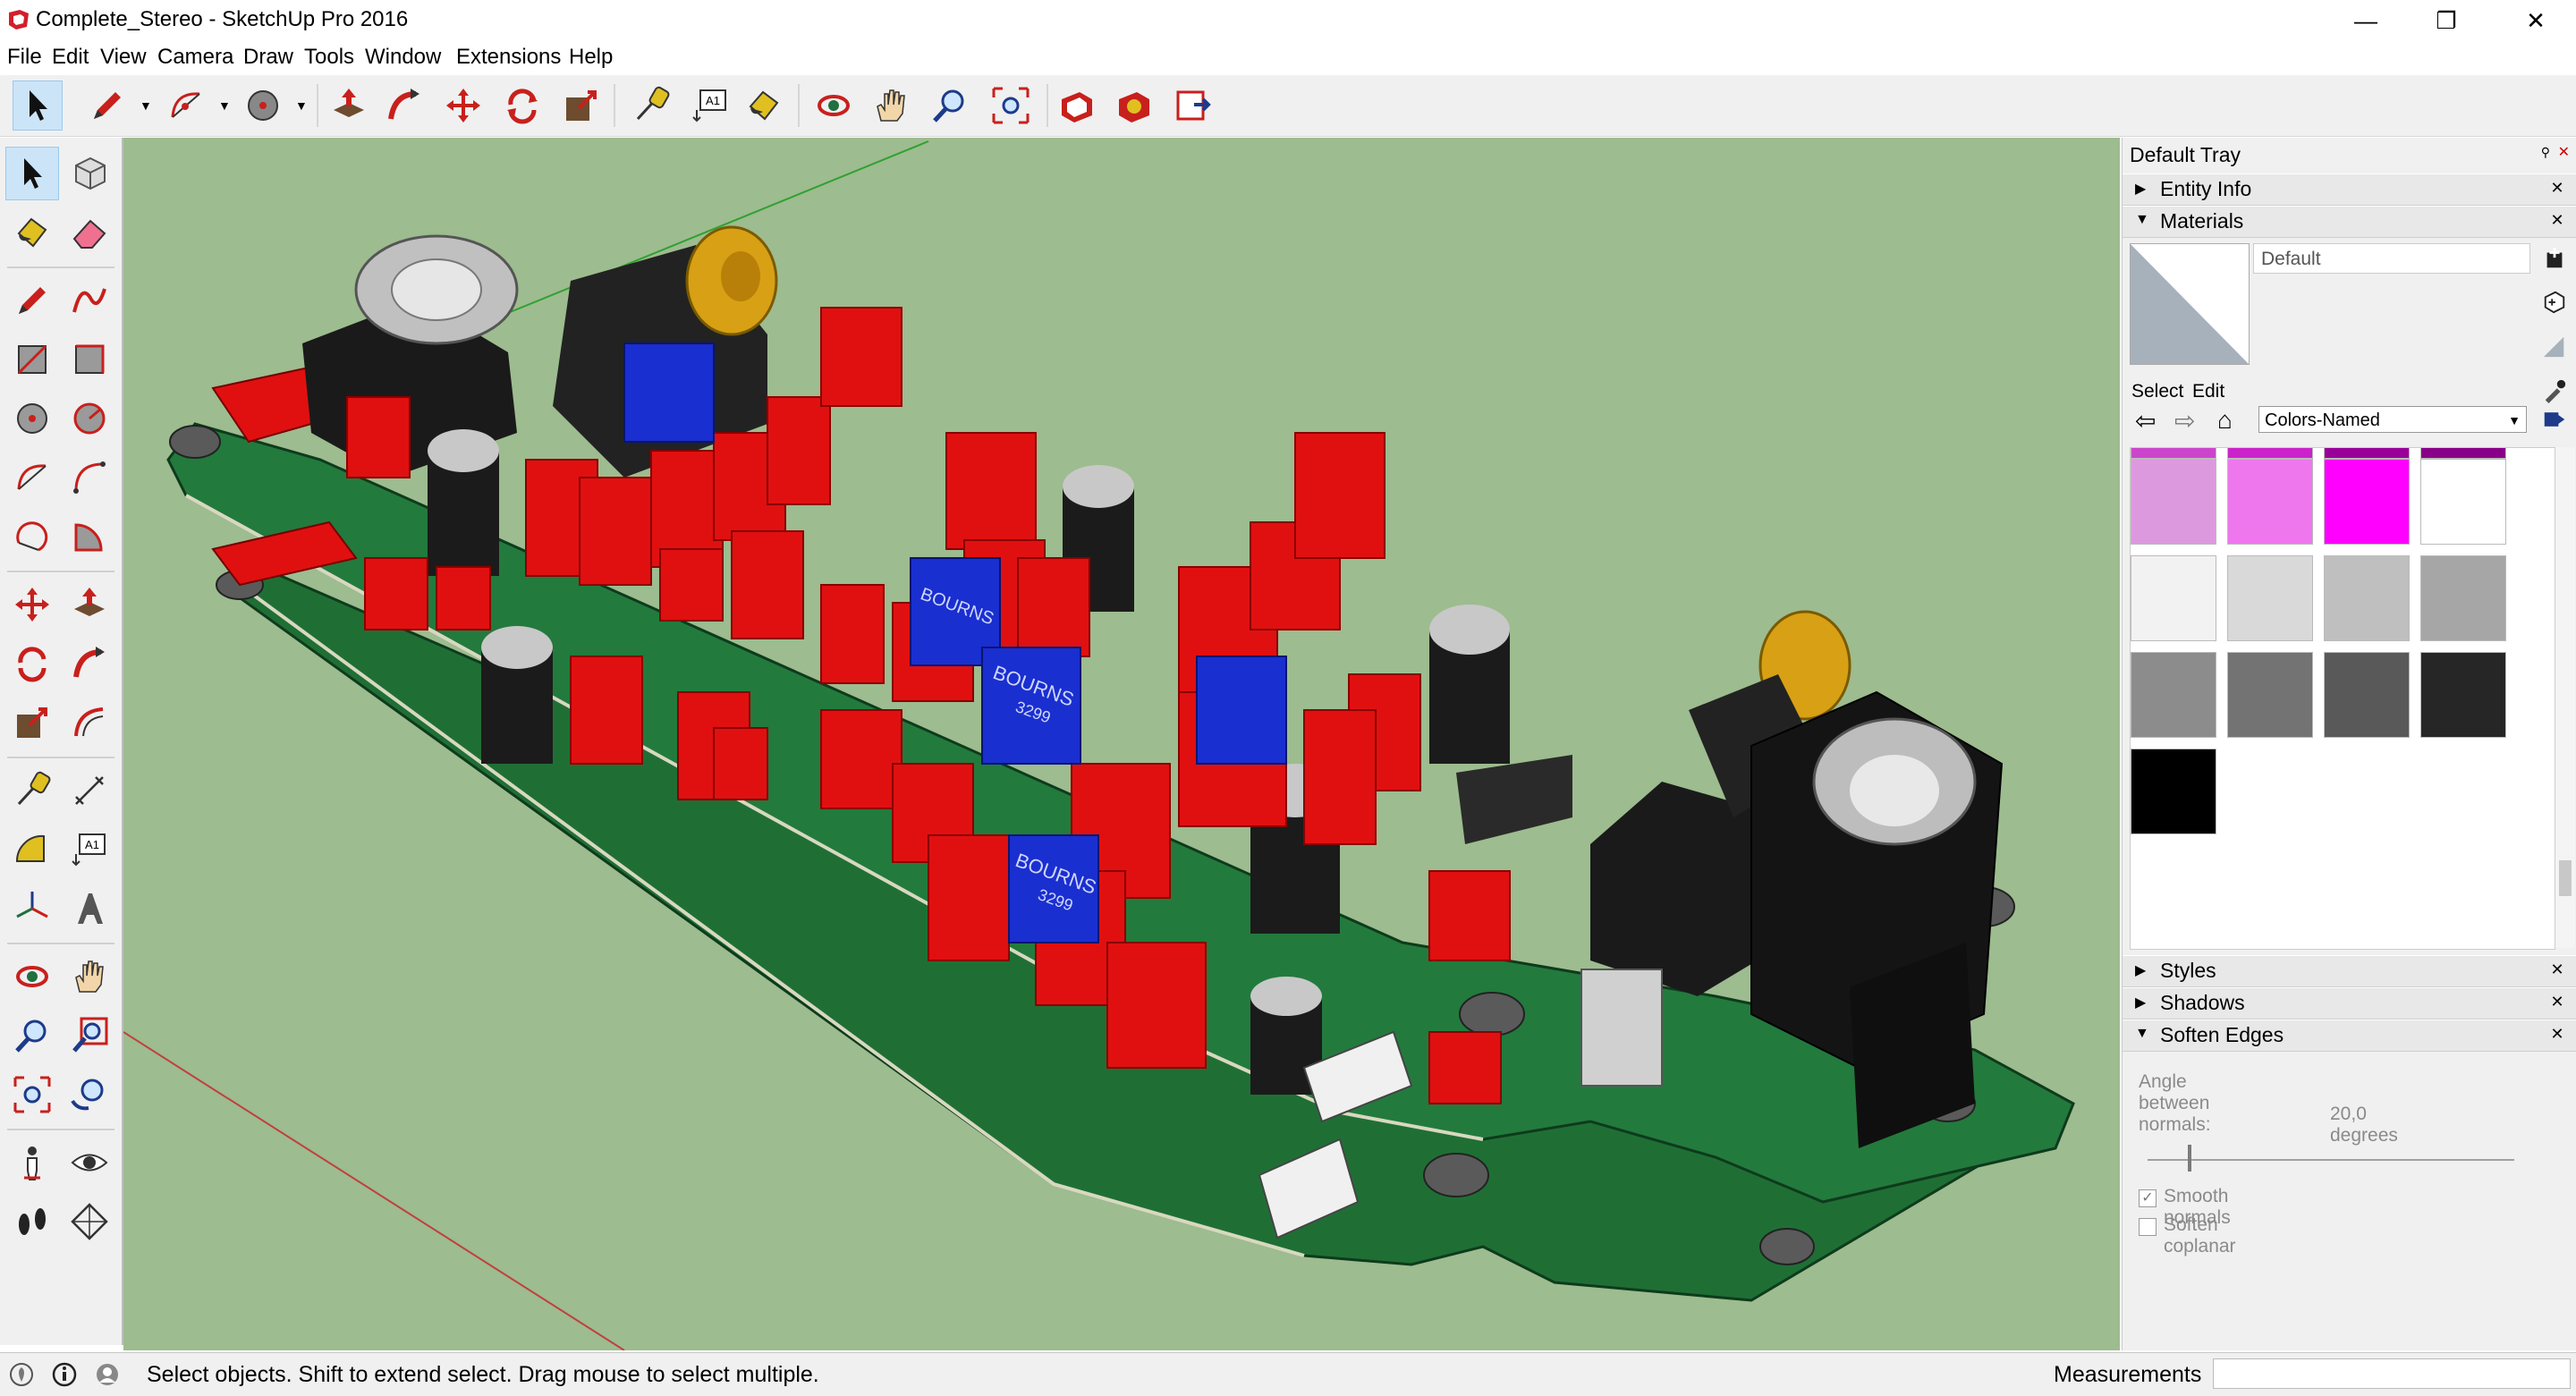  Describe the element at coordinates (89, 791) in the screenshot. I see `dimension-tool-button` at that location.